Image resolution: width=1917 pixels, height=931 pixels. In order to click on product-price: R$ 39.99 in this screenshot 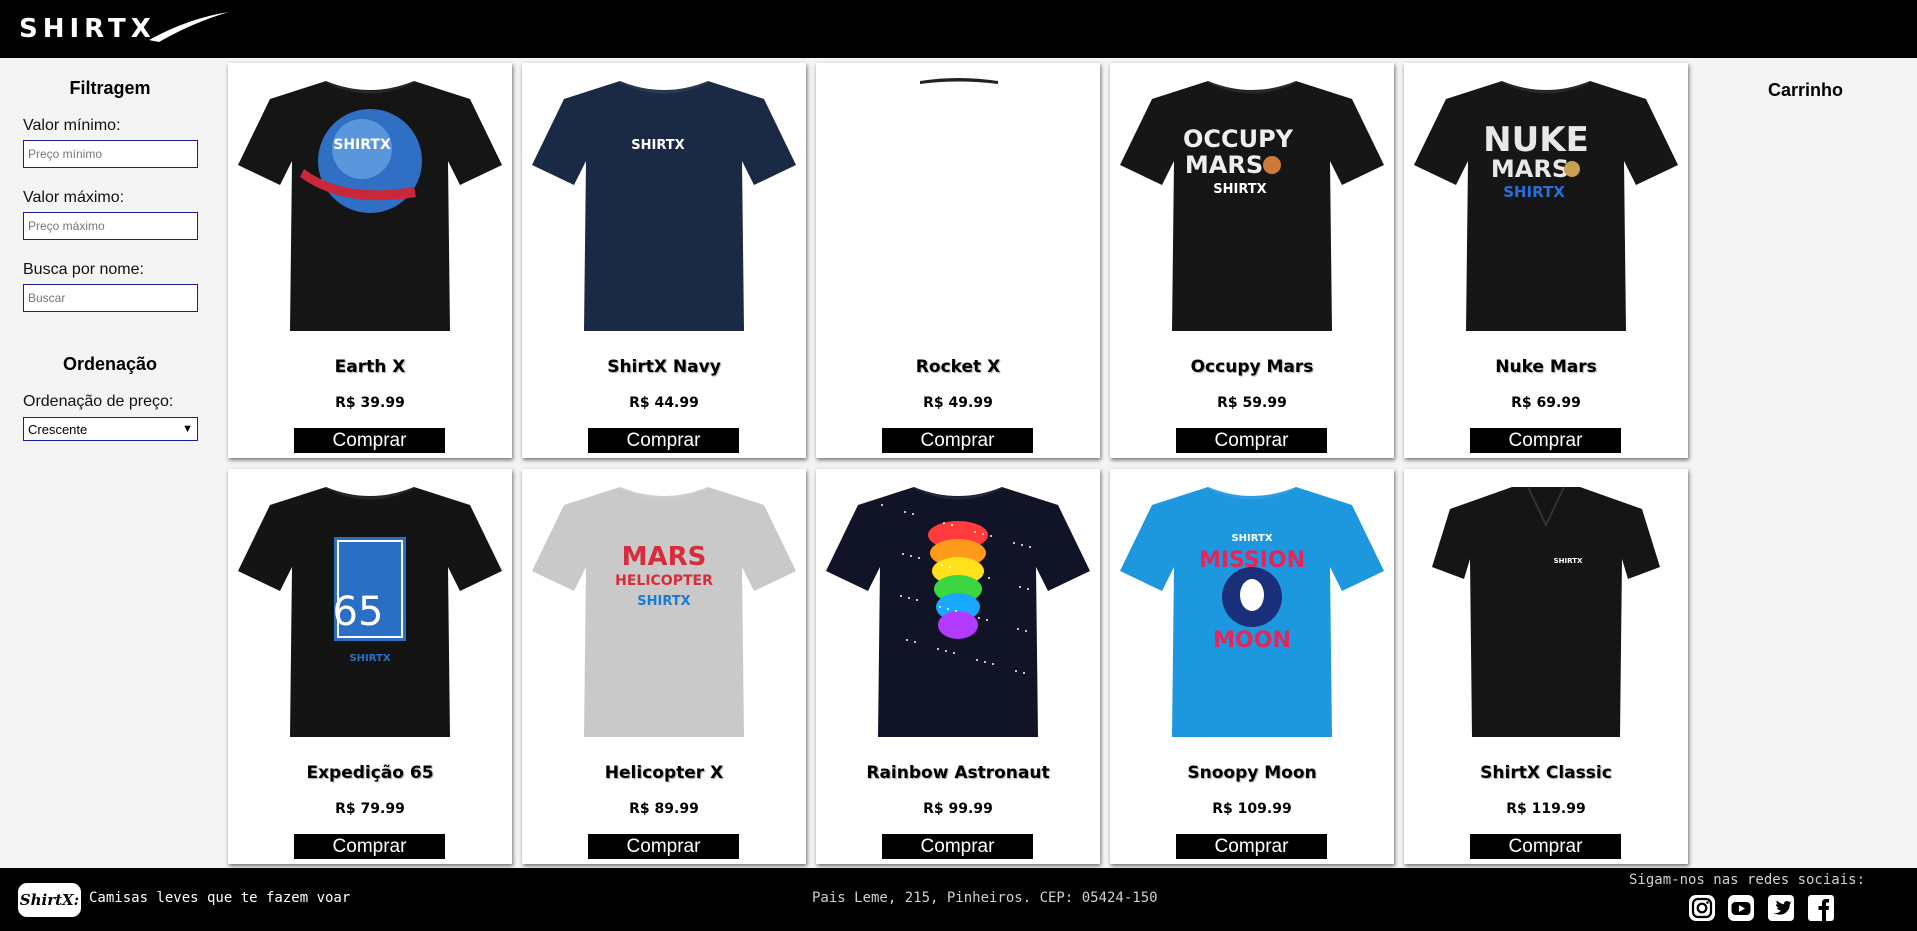, I will do `click(370, 403)`.